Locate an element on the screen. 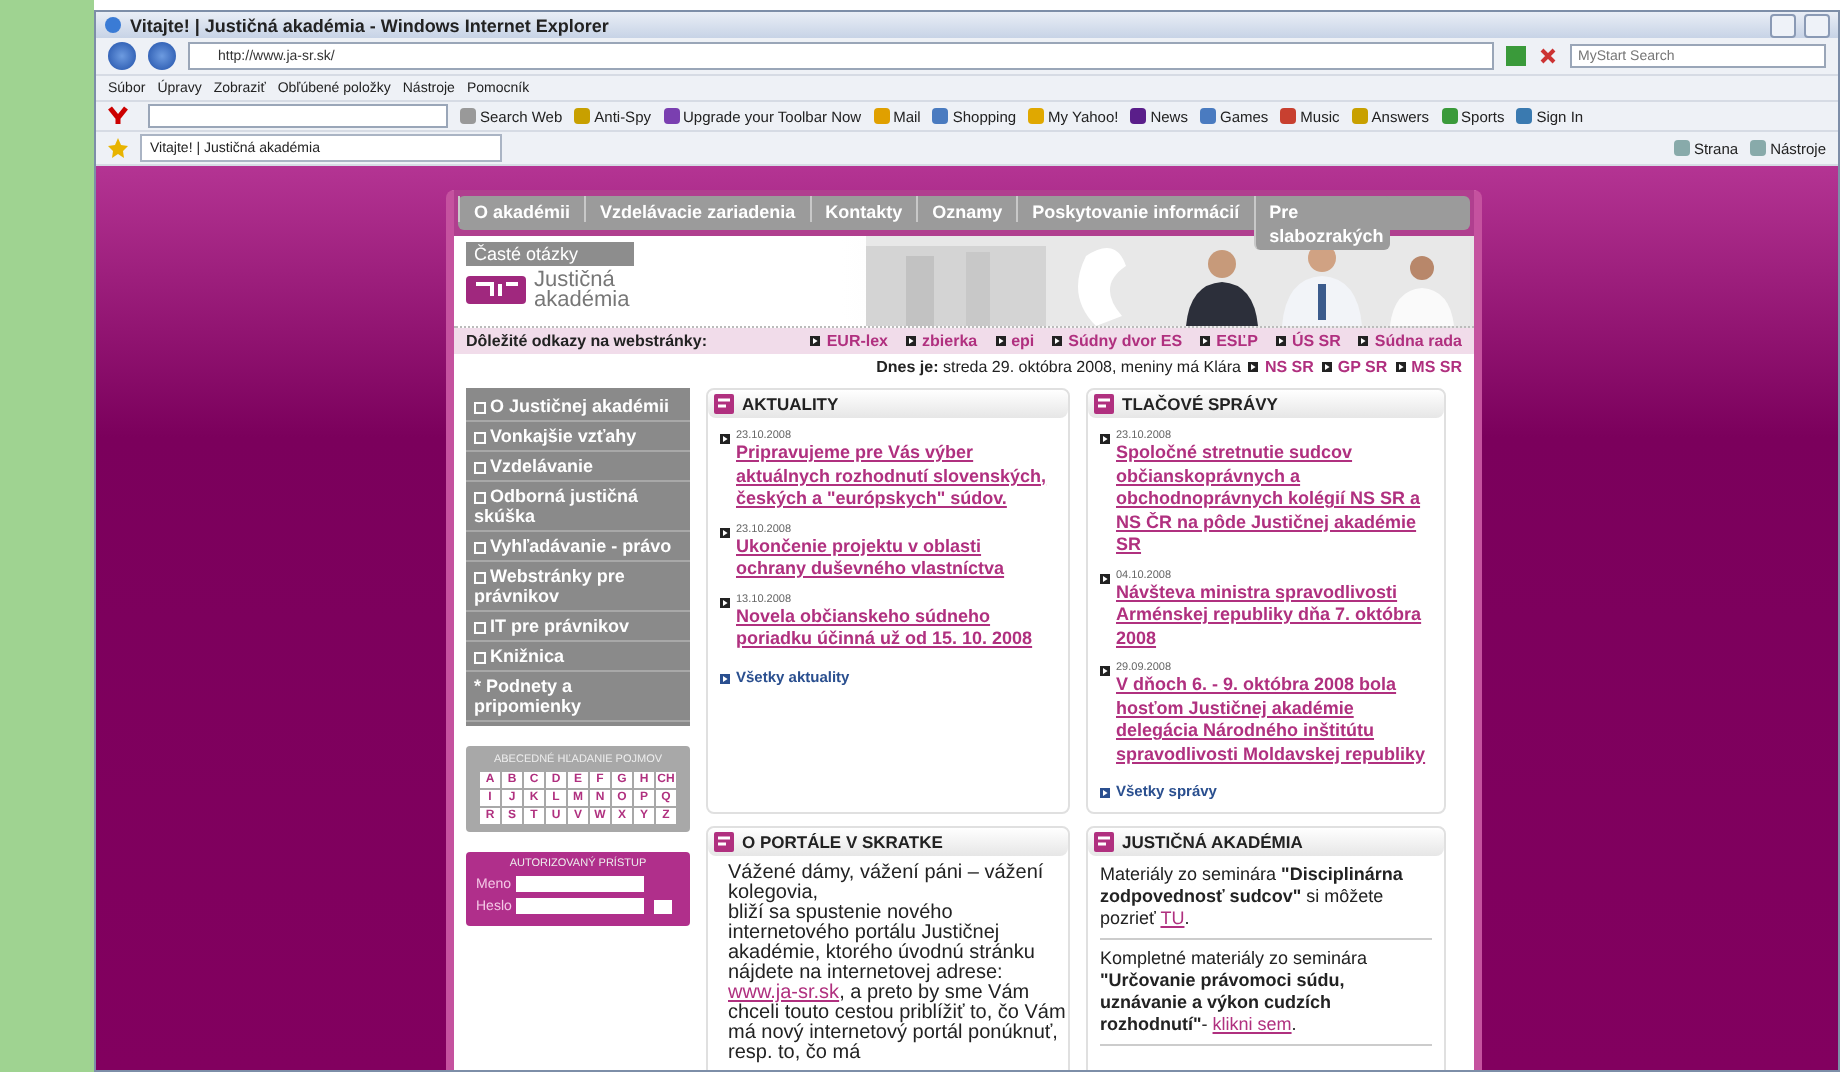 The height and width of the screenshot is (1072, 1840). links-label: Dôležité odkazy na webstránky: is located at coordinates (587, 341).